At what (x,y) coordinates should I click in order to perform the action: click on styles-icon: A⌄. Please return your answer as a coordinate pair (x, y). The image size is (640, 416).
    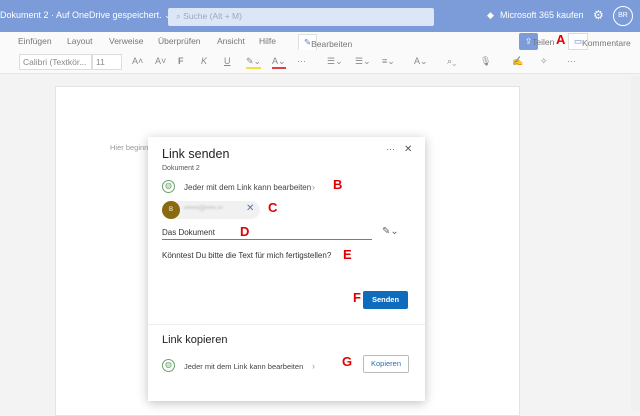
    Looking at the image, I should click on (421, 61).